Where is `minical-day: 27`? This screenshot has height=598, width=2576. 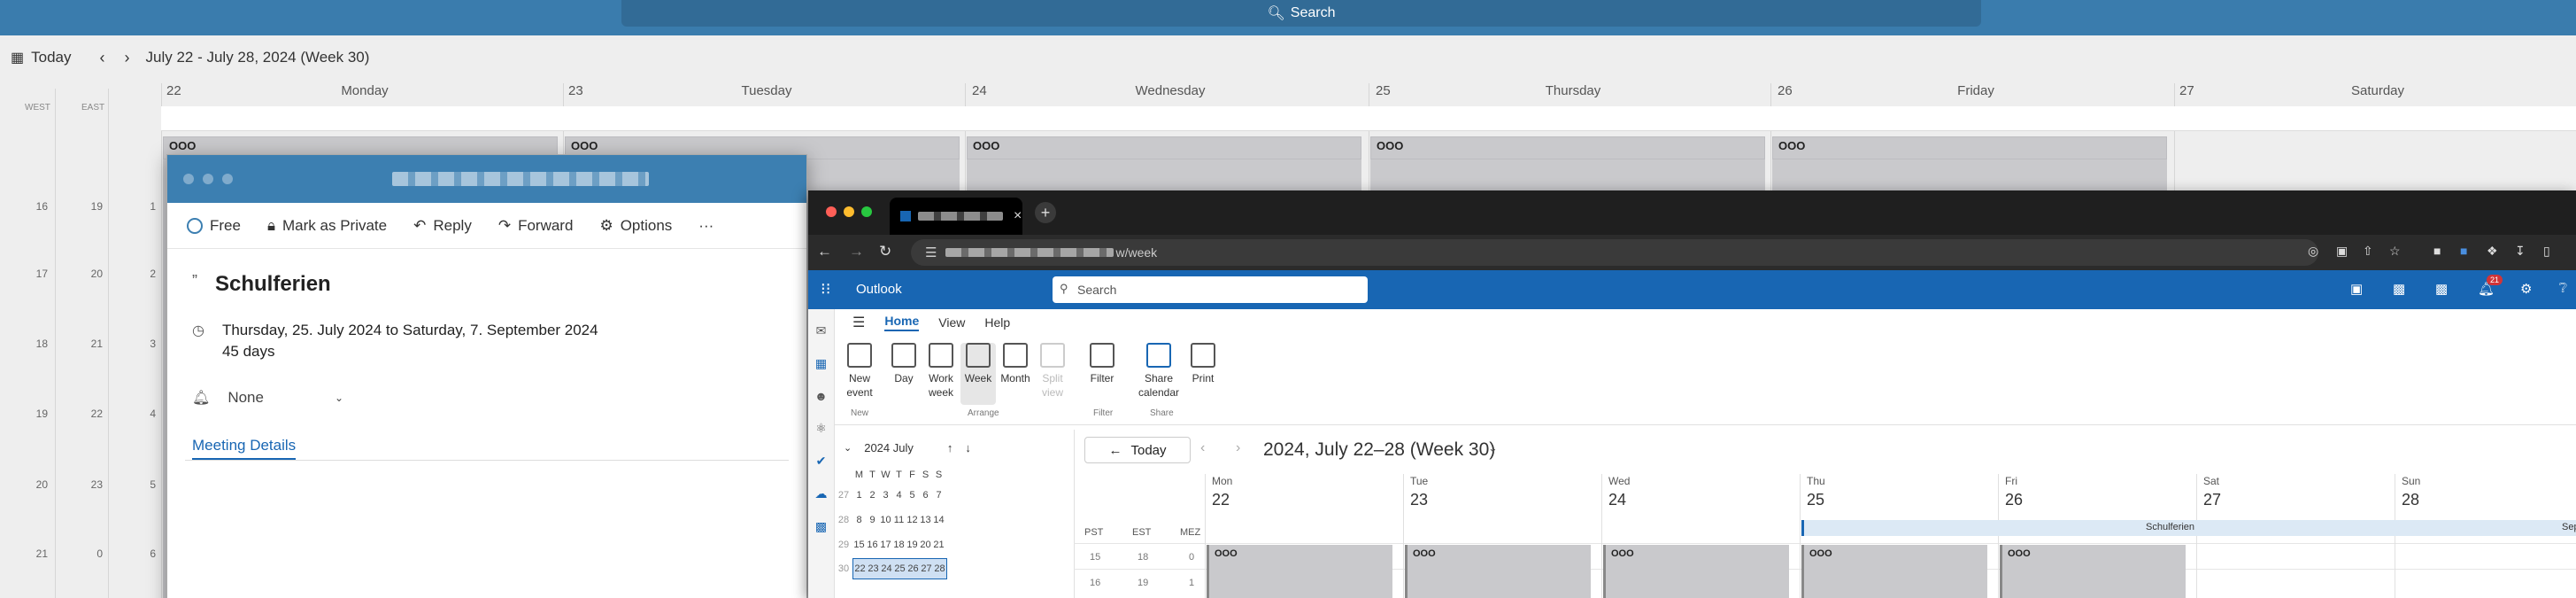
minical-day: 27 is located at coordinates (926, 568).